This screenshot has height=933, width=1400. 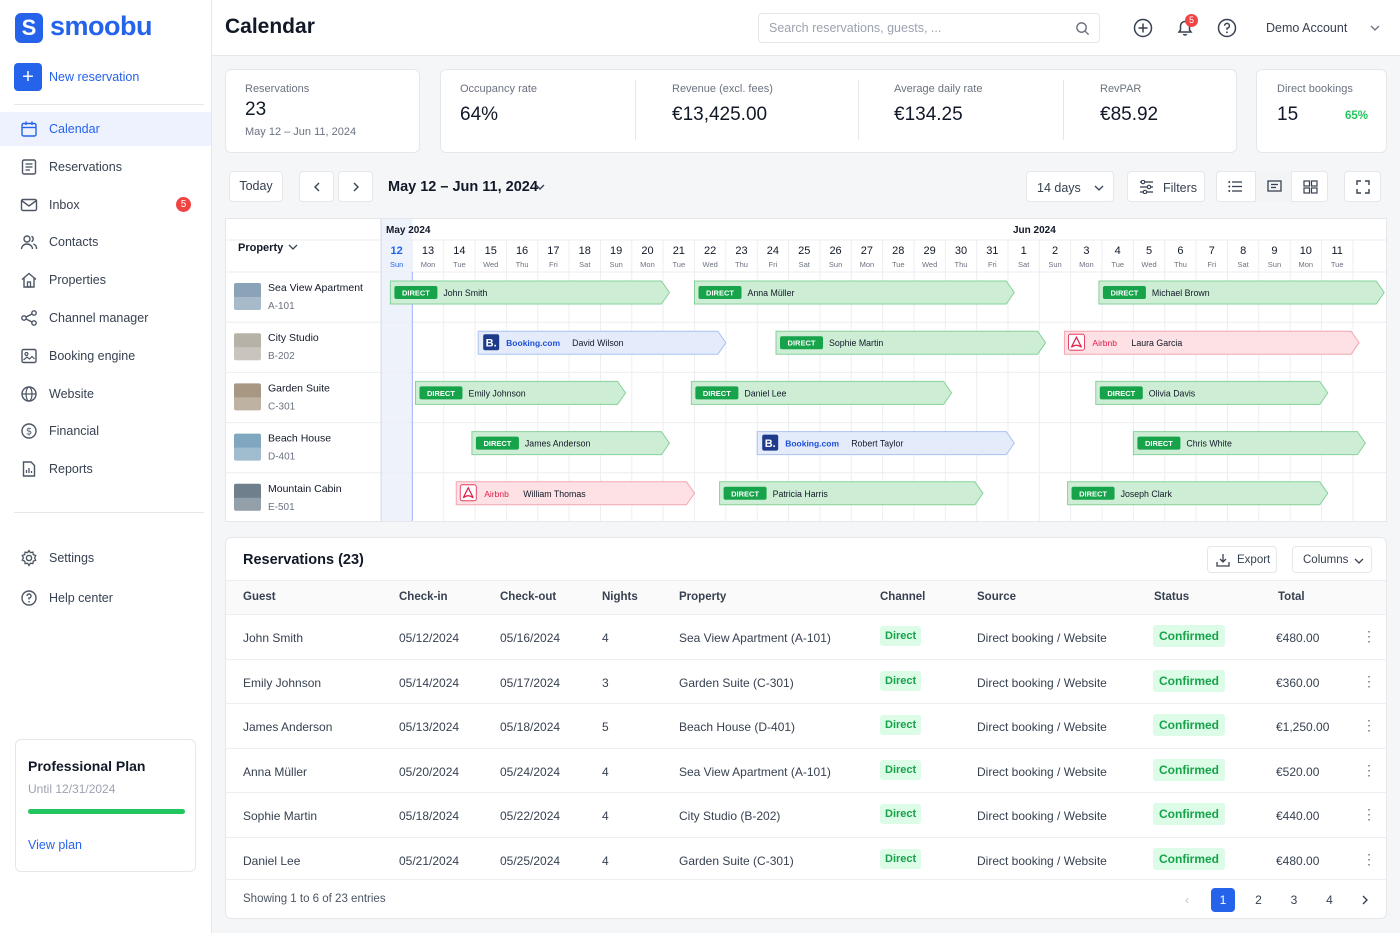 I want to click on sidebar-item-properties: Properties, so click(x=105, y=280).